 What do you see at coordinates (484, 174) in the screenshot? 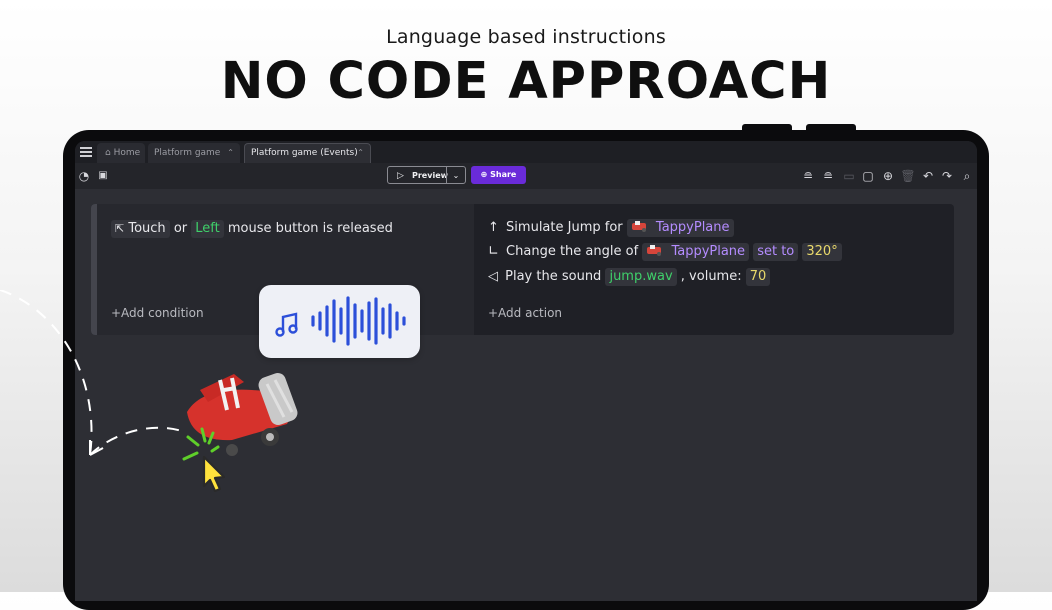
I see `globe-icon: ⊕` at bounding box center [484, 174].